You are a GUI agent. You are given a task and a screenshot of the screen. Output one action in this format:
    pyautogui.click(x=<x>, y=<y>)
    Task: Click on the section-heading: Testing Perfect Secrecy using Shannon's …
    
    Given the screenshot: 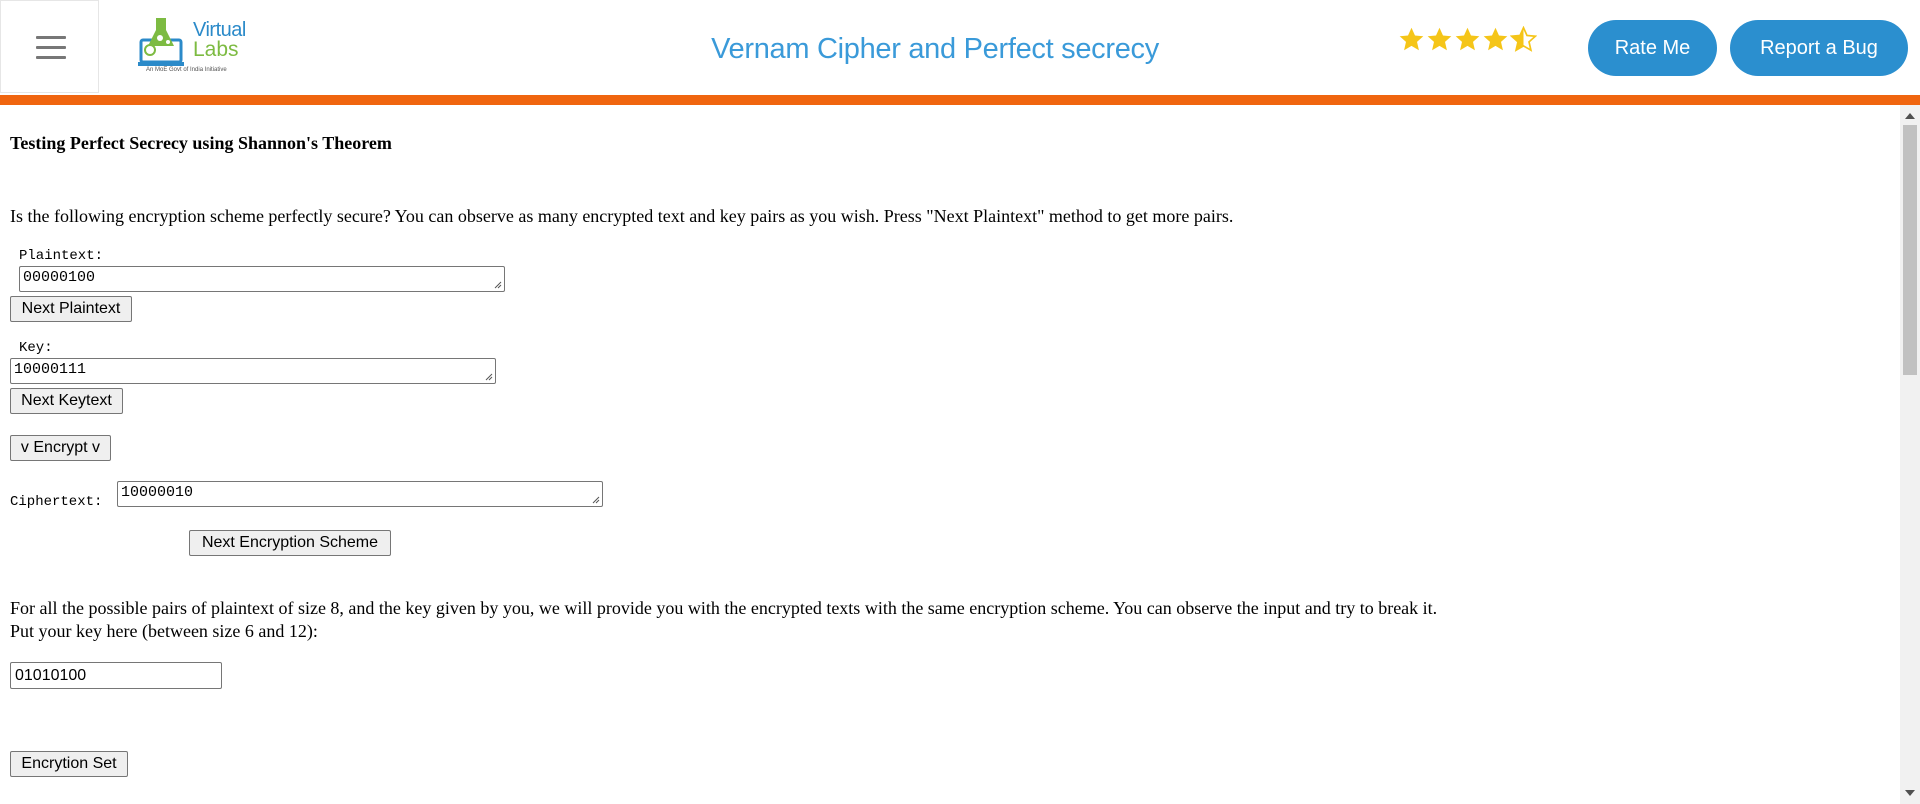 What is the action you would take?
    pyautogui.click(x=201, y=143)
    